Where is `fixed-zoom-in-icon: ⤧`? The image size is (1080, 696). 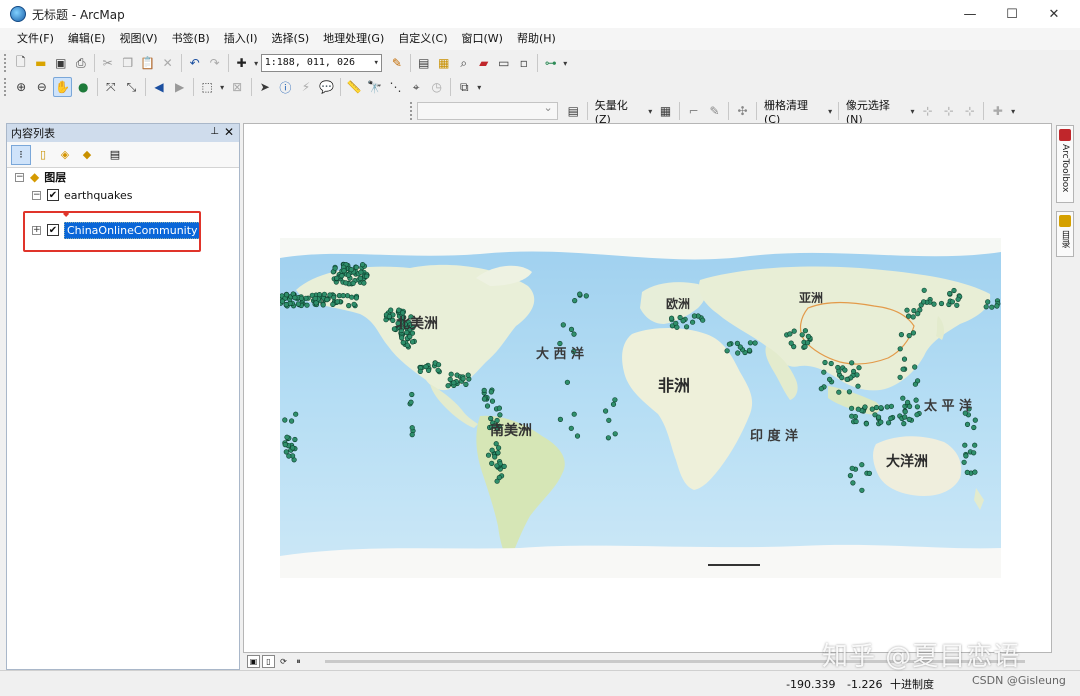 fixed-zoom-in-icon: ⤧ is located at coordinates (110, 87).